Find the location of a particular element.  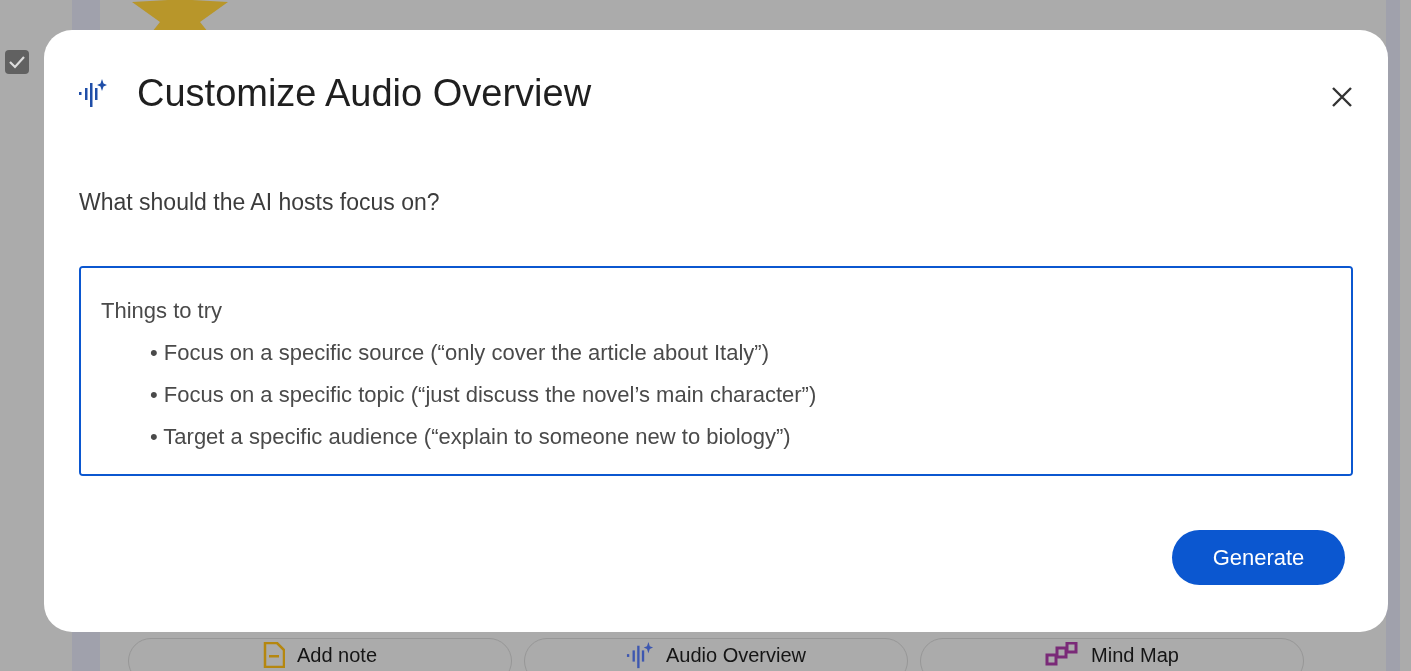

action-button: Mind Map is located at coordinates (1112, 654).